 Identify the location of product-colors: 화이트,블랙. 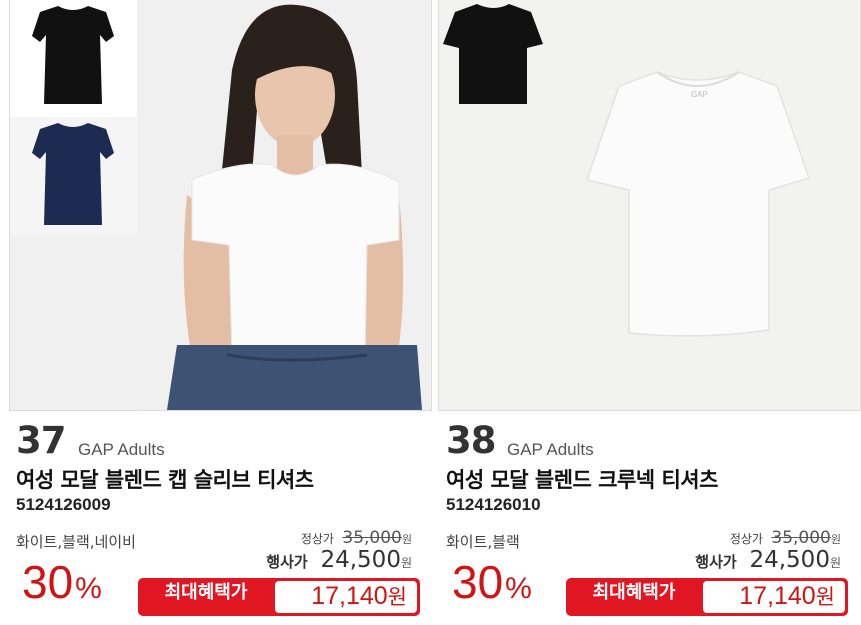
(483, 542).